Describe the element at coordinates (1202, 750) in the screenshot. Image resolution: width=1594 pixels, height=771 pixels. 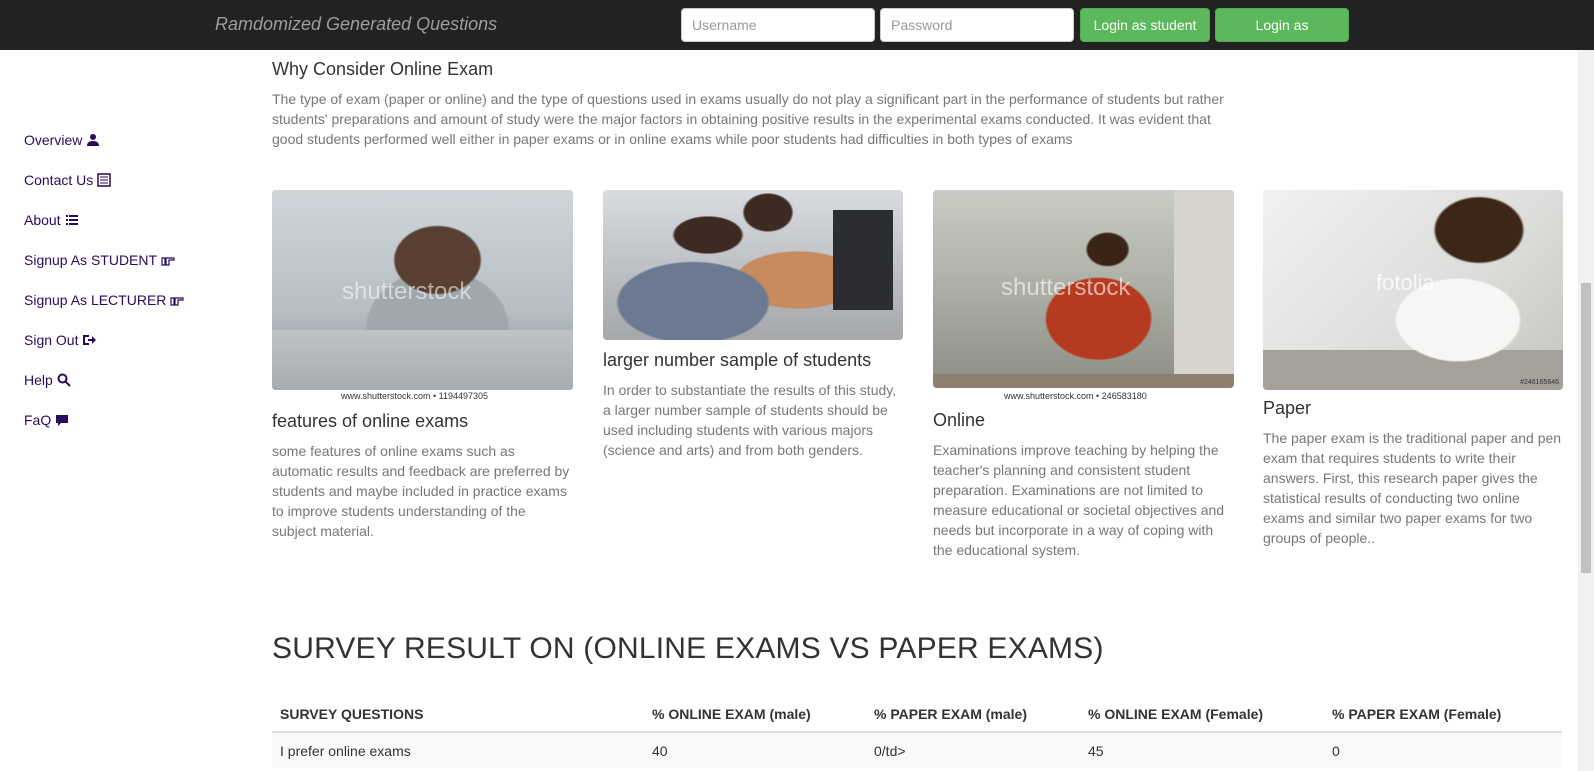
I see `table-cell: 45` at that location.